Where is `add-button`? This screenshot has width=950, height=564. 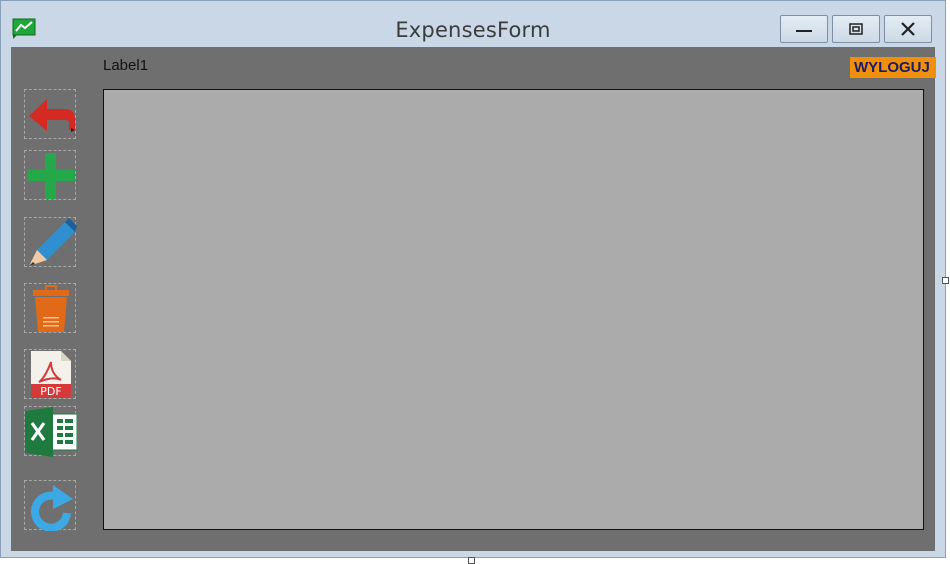 add-button is located at coordinates (50, 175).